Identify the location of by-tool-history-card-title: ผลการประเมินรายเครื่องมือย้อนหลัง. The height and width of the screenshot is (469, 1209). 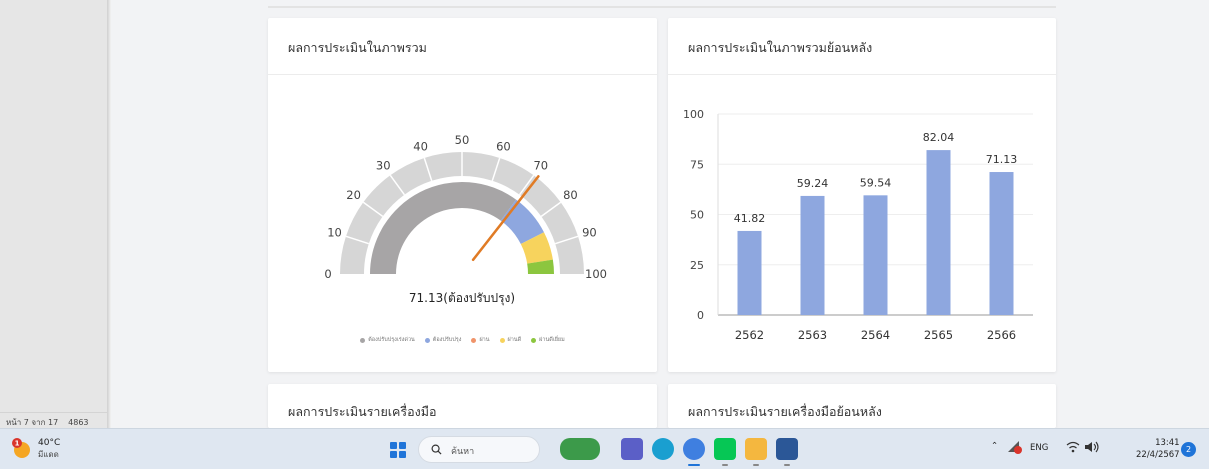
(785, 411).